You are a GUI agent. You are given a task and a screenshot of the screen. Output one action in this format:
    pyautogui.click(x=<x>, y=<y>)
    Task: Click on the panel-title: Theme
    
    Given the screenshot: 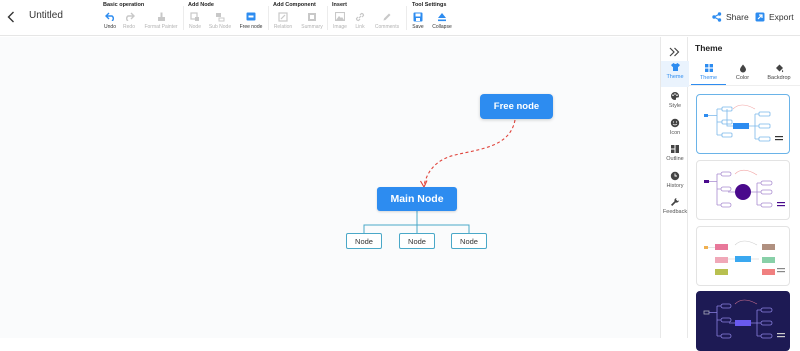 What is the action you would take?
    pyautogui.click(x=709, y=48)
    